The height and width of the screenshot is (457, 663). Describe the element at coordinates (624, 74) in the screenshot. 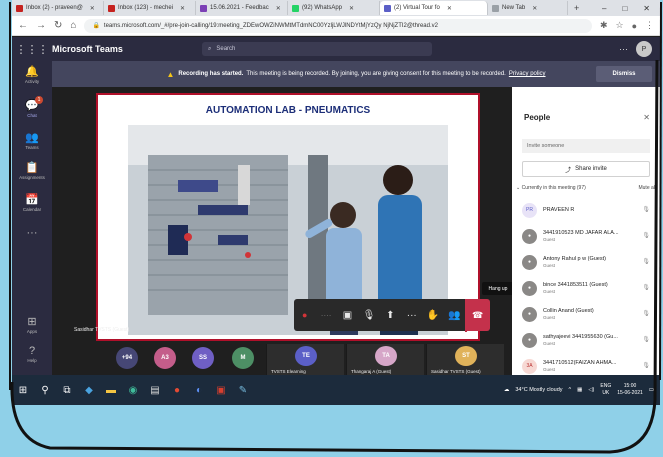

I see `dismiss-button: Dismiss` at that location.